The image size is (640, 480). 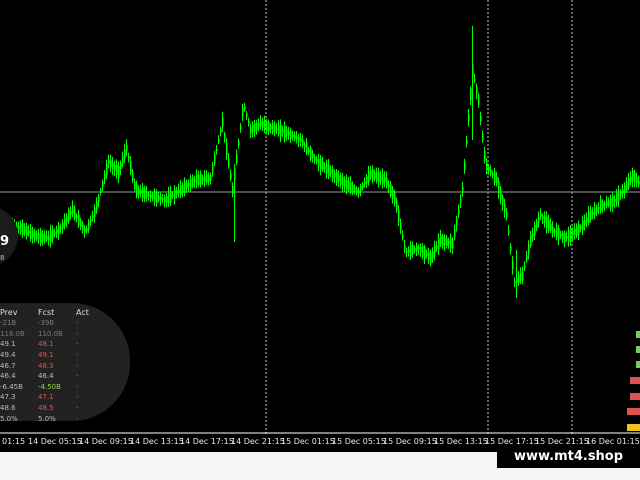 I want to click on prev-value: 47.3, so click(x=8, y=397).